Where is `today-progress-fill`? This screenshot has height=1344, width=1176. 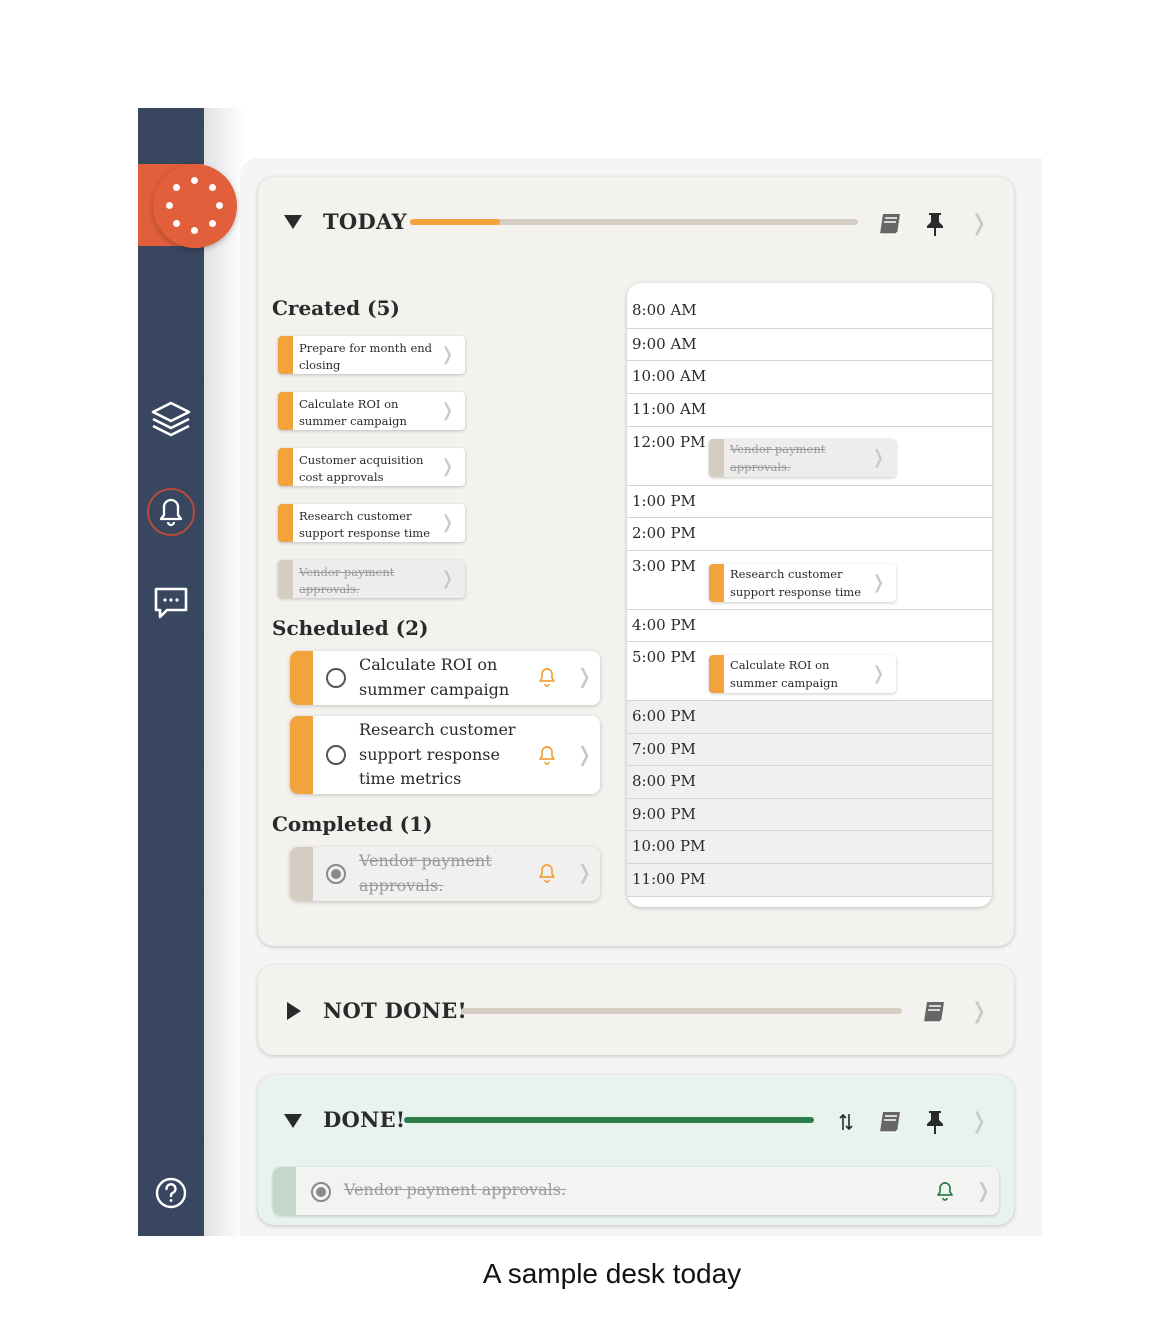 today-progress-fill is located at coordinates (455, 222).